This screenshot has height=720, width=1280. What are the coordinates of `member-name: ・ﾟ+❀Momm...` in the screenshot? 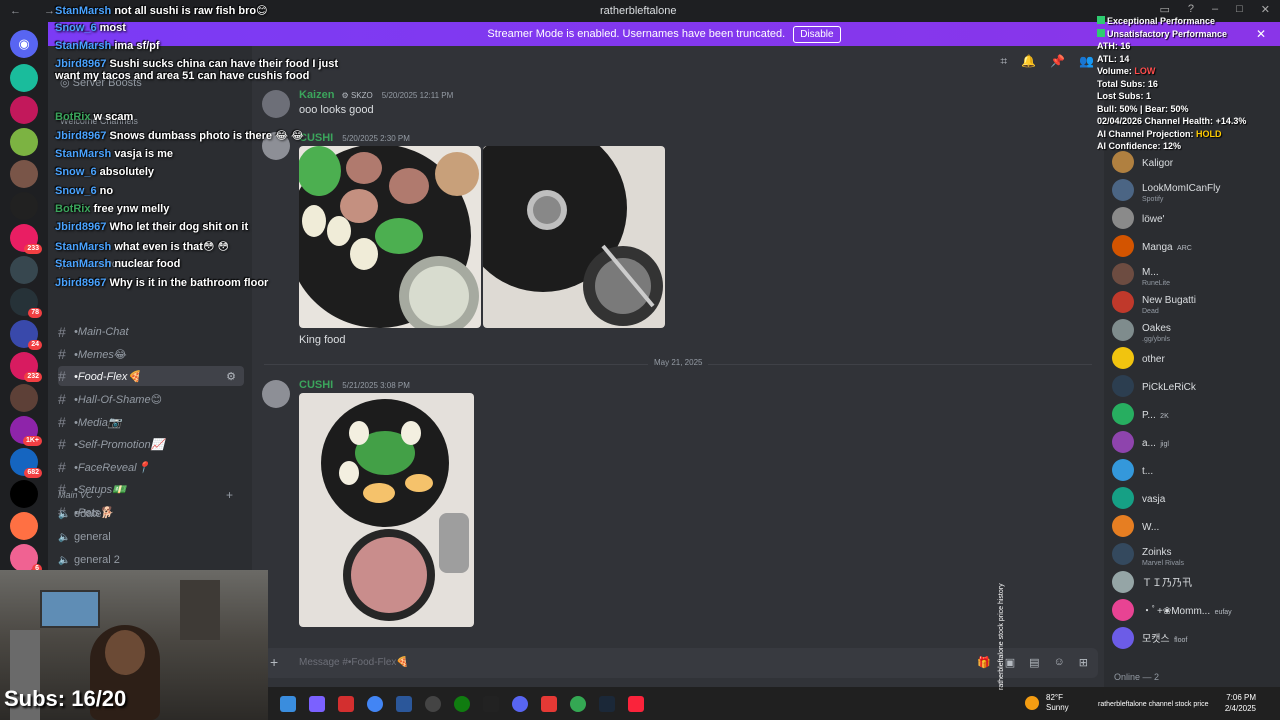 It's located at (1176, 611).